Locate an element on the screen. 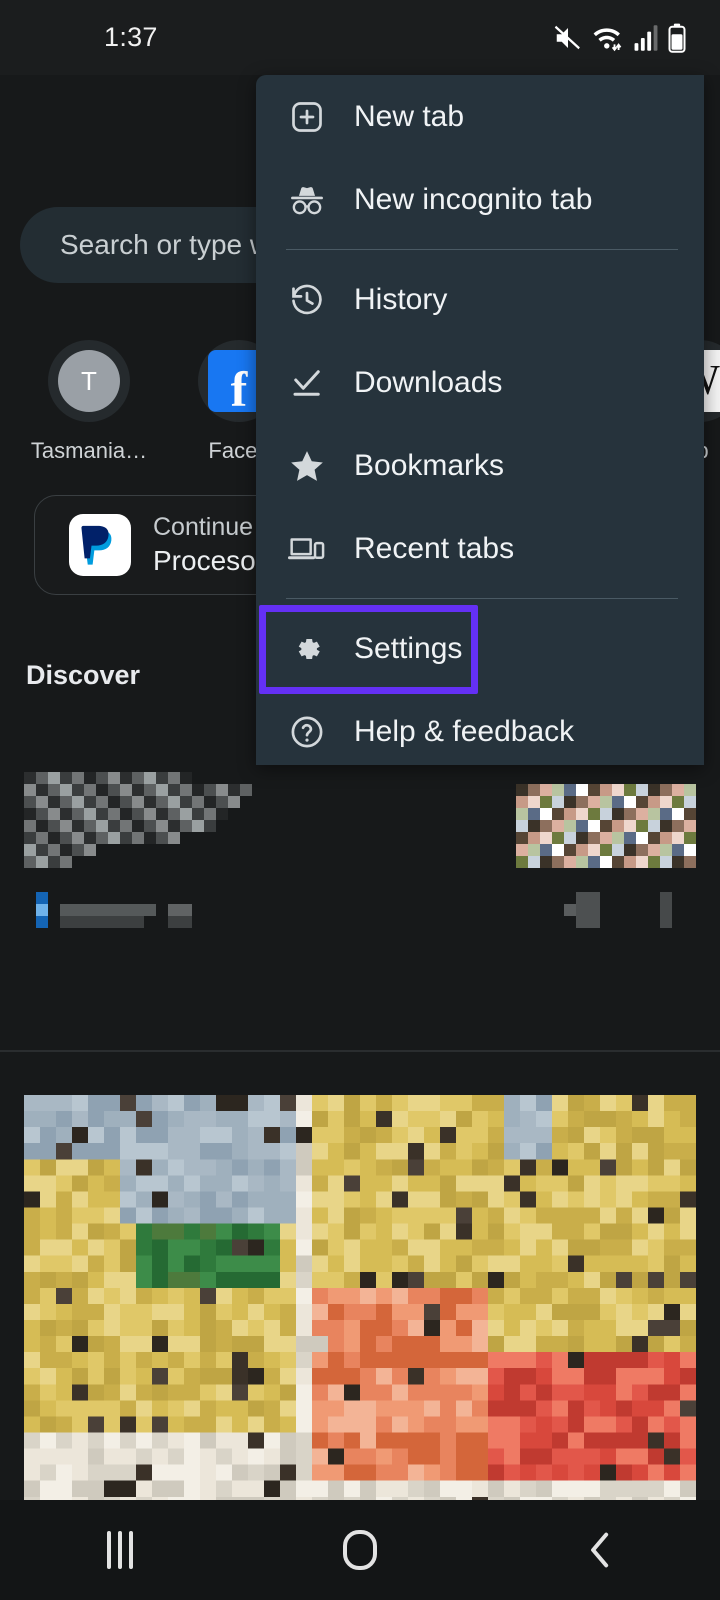 The width and height of the screenshot is (720, 1600). menu-item-label: History is located at coordinates (401, 299).